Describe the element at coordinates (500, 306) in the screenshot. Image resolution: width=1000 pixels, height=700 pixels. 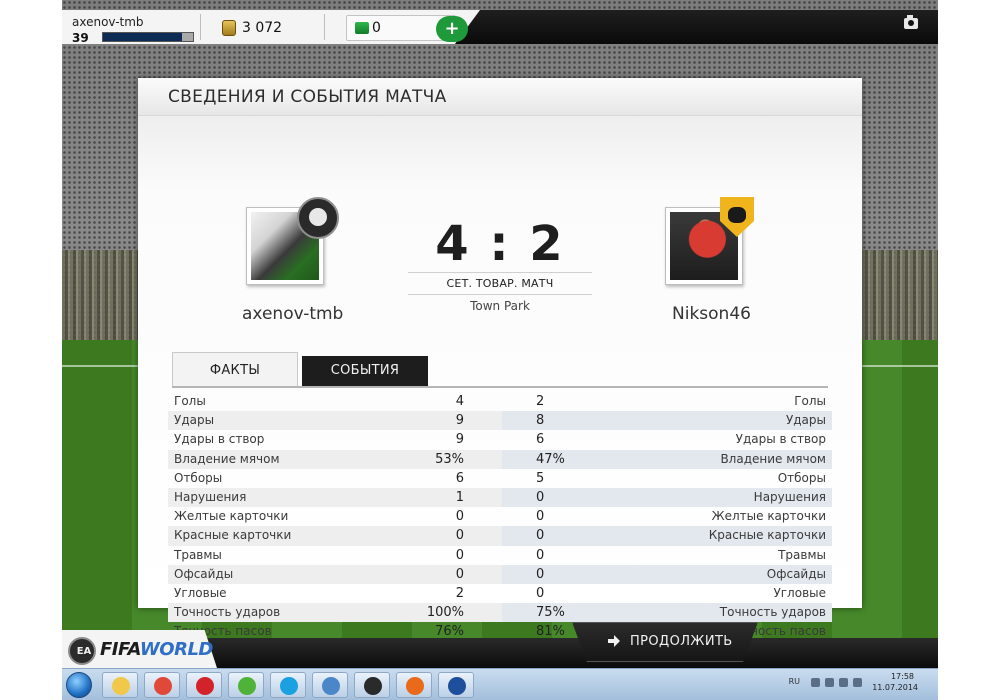
I see `stadium-name: Town Park` at that location.